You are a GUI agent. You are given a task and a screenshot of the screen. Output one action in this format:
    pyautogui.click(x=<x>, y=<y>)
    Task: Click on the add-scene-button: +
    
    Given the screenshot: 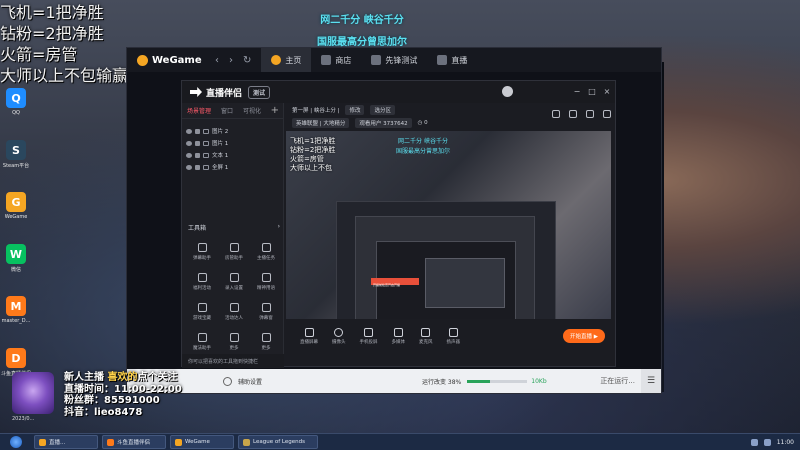 What is the action you would take?
    pyautogui.click(x=275, y=110)
    